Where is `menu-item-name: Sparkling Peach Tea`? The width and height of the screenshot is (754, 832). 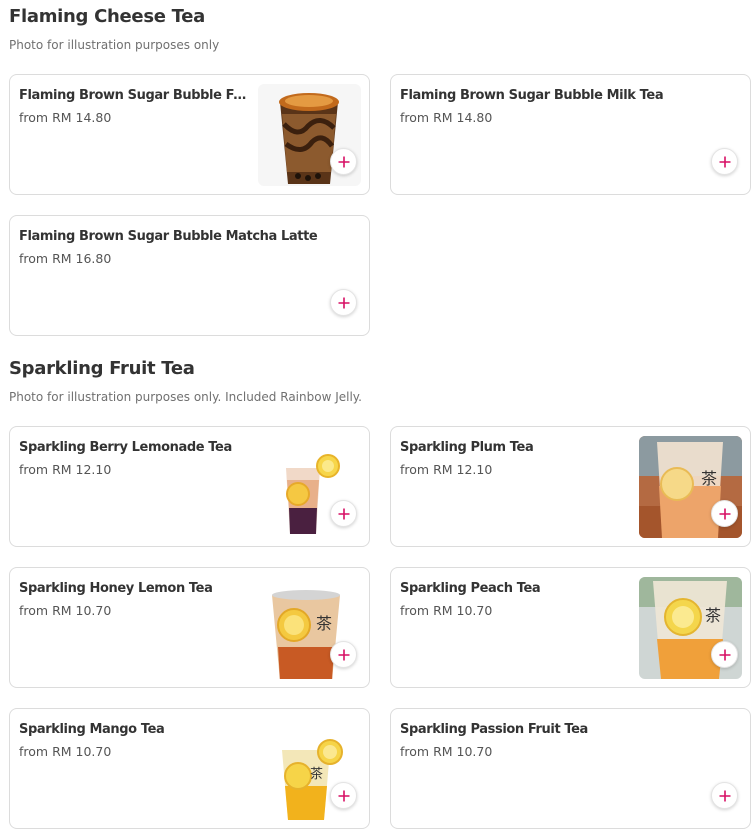
menu-item-name: Sparkling Peach Tea is located at coordinates (470, 588).